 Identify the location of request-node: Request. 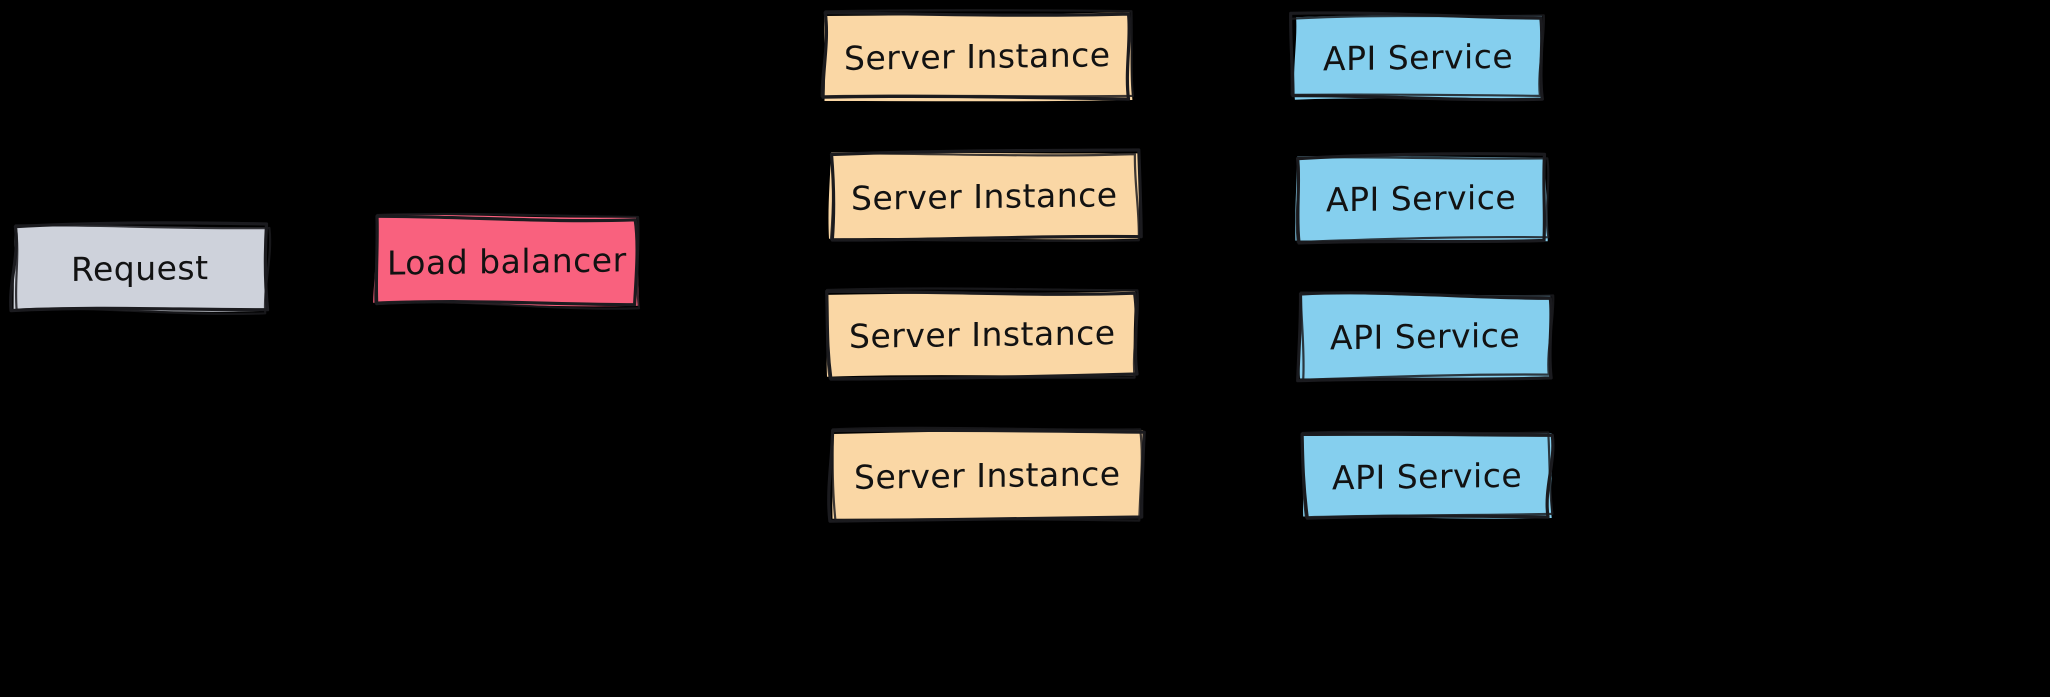
(140, 268).